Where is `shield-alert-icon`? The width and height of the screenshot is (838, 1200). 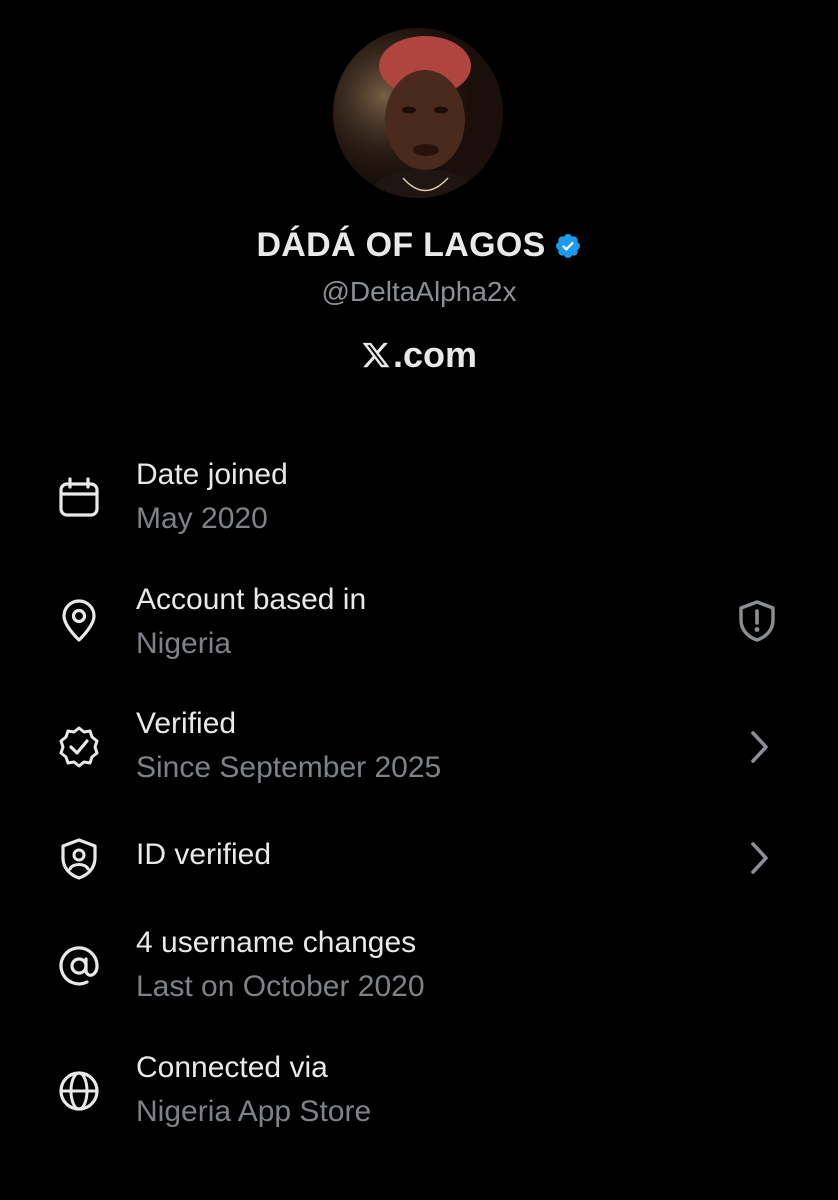 shield-alert-icon is located at coordinates (757, 621).